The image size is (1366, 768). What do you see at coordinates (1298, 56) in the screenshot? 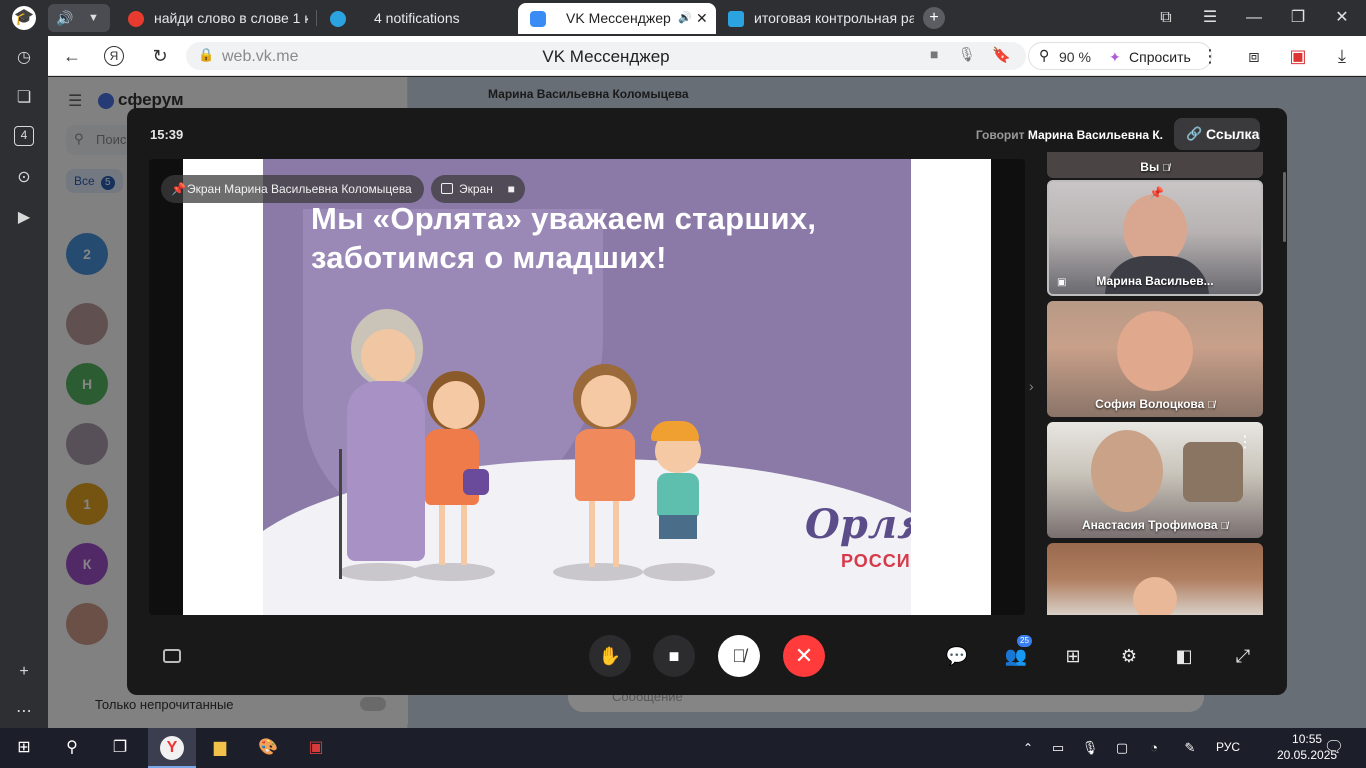
I see `extension-icon: ▣` at bounding box center [1298, 56].